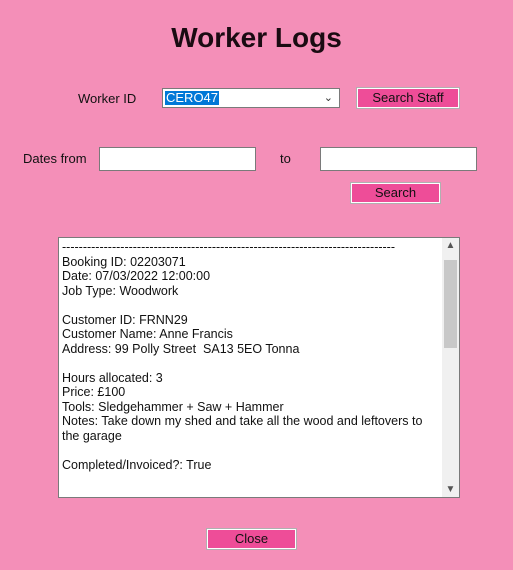 The height and width of the screenshot is (570, 513). I want to click on scroll-thumb, so click(450, 304).